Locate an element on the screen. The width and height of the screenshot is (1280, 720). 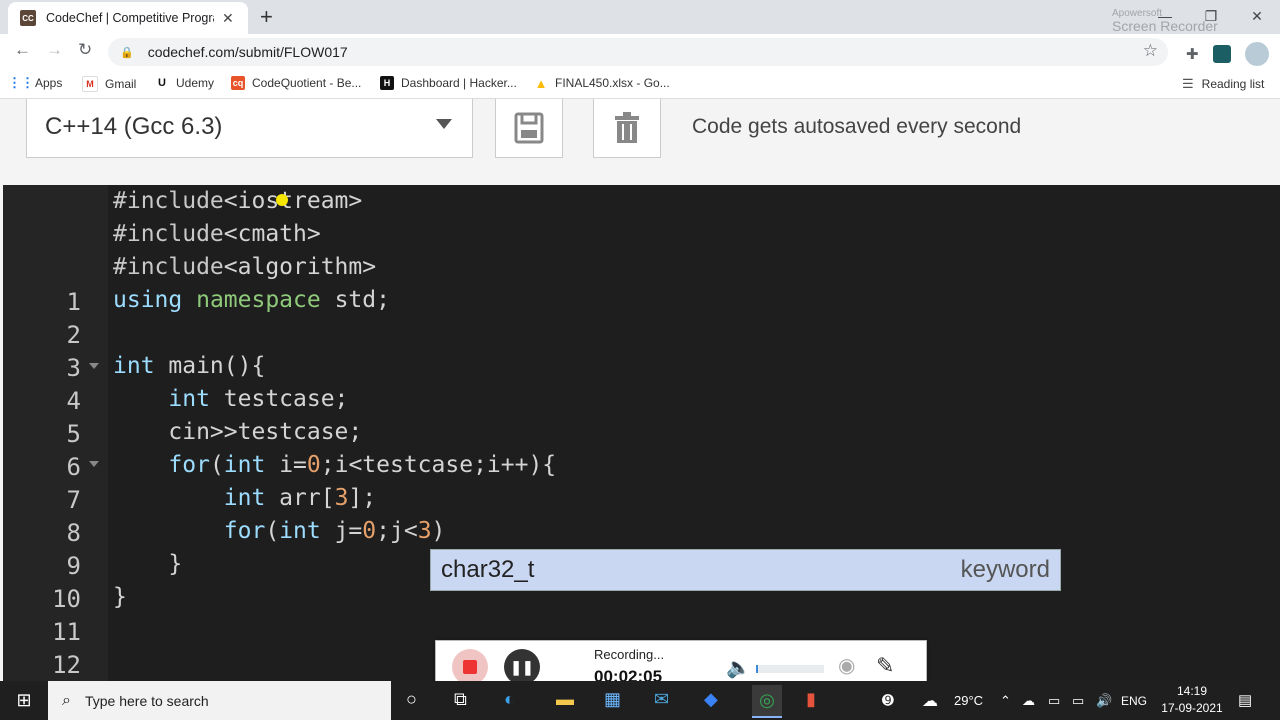
code-line: int testcase; is located at coordinates (230, 399).